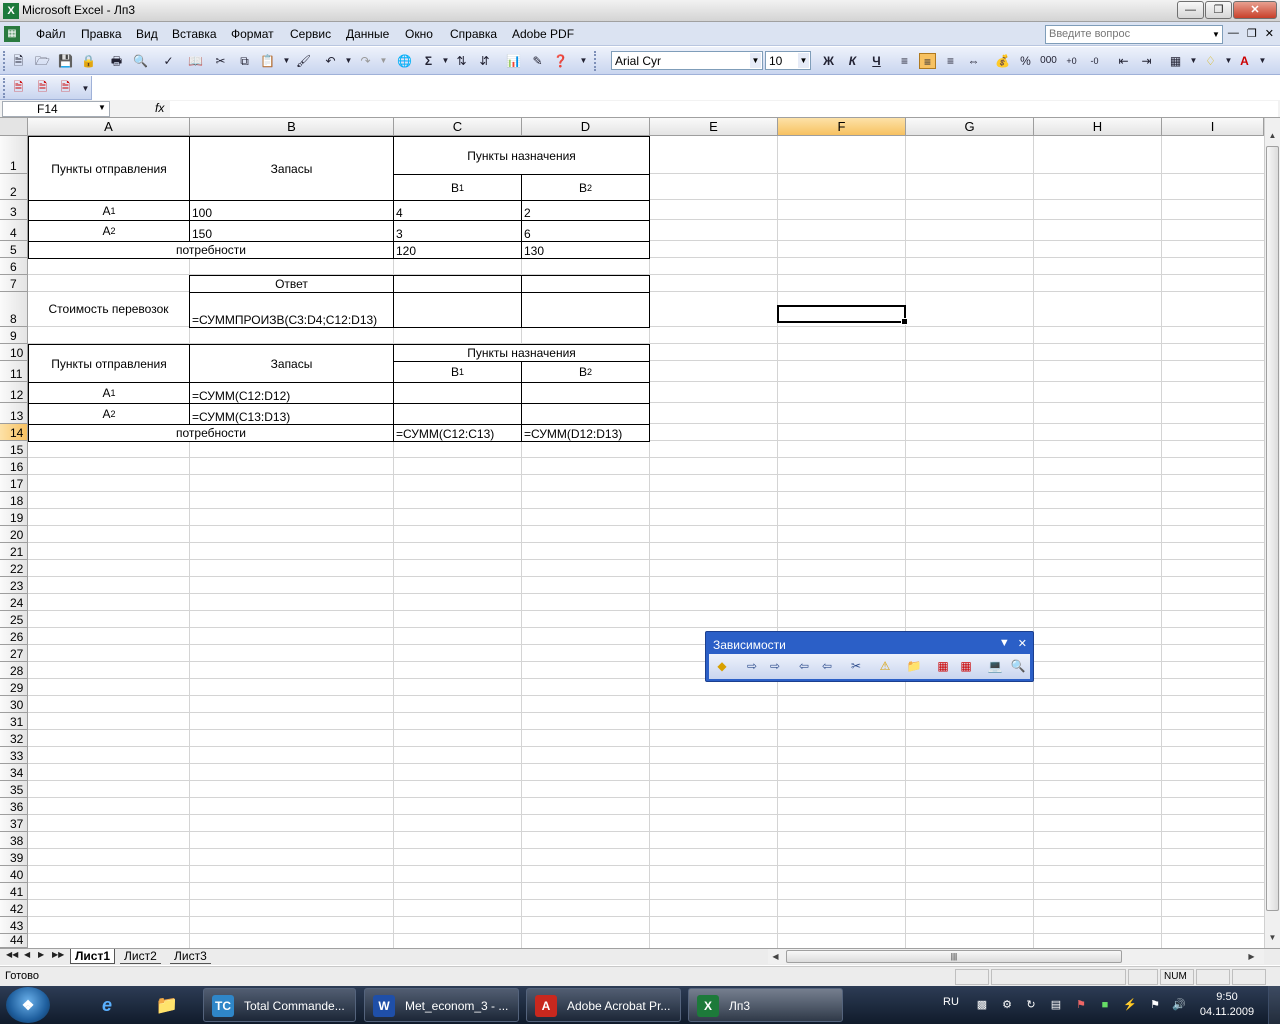  I want to click on row-header: 43, so click(14, 925).